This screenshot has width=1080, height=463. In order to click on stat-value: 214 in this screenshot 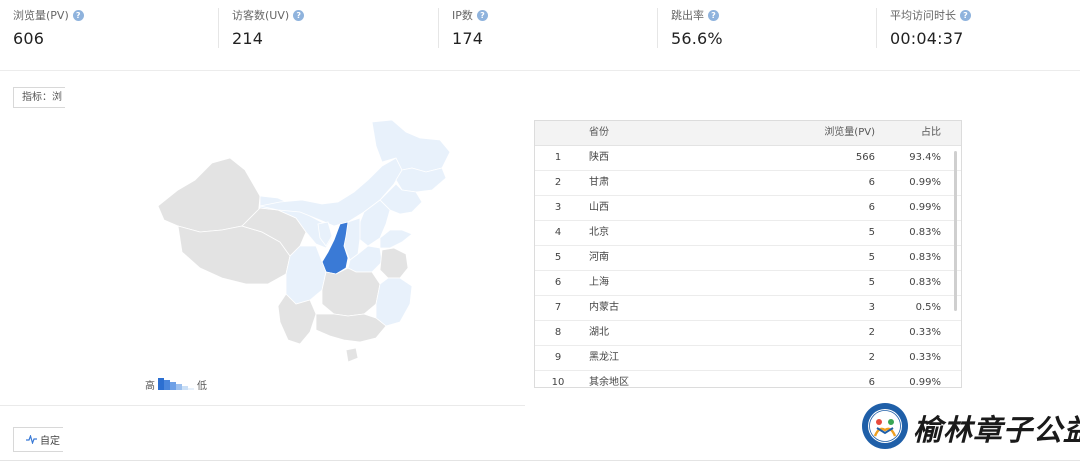, I will do `click(248, 38)`.